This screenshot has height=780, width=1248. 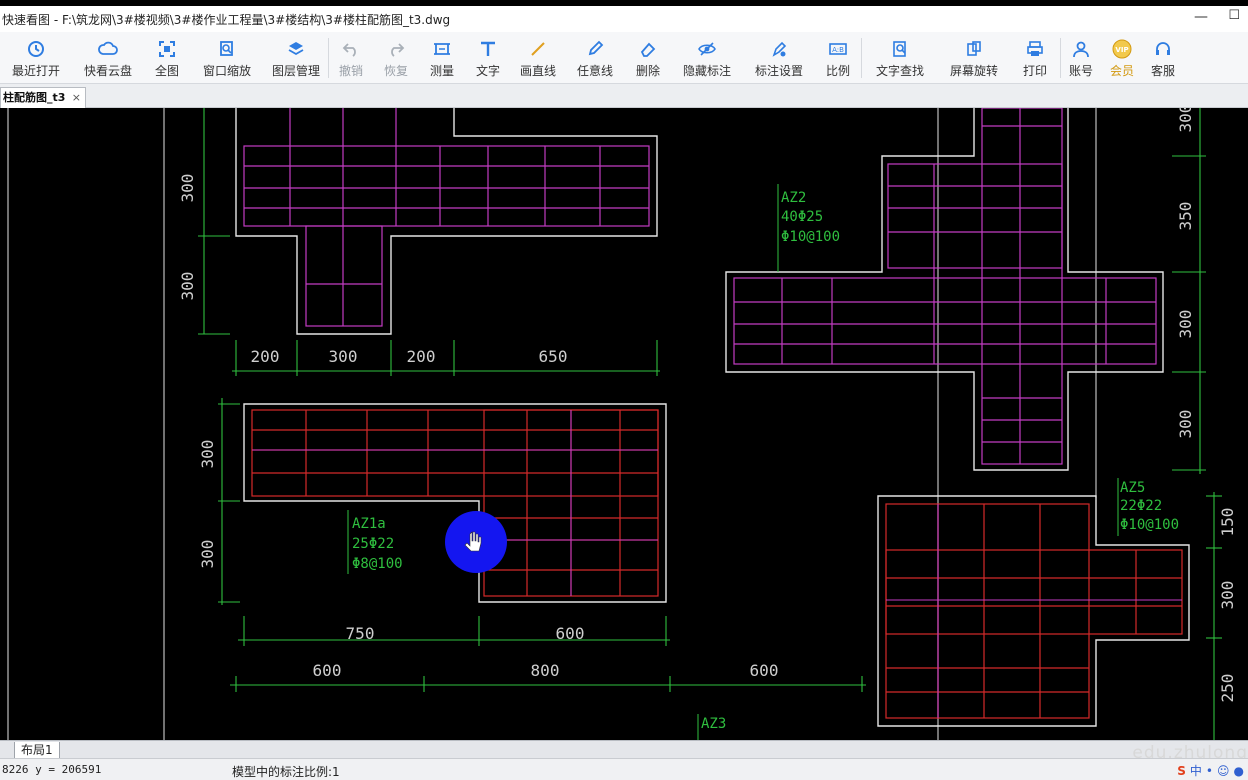 What do you see at coordinates (594, 71) in the screenshot?
I see `freehand-label: 任意线` at bounding box center [594, 71].